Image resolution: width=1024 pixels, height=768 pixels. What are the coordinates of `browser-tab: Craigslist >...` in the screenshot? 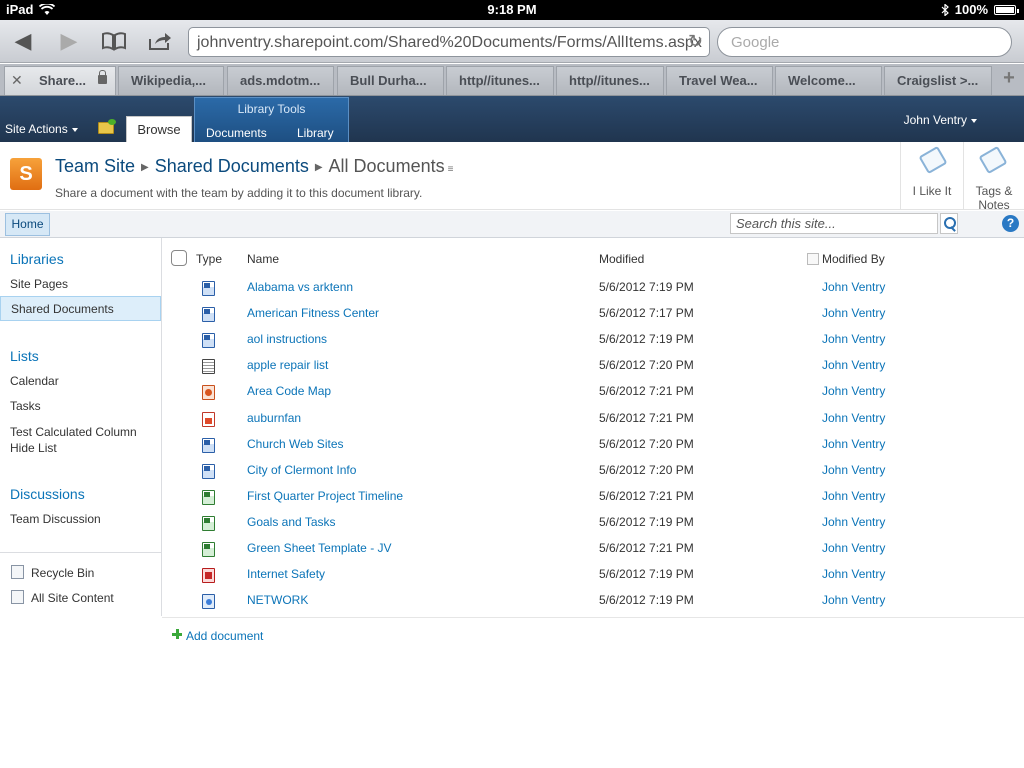 It's located at (938, 80).